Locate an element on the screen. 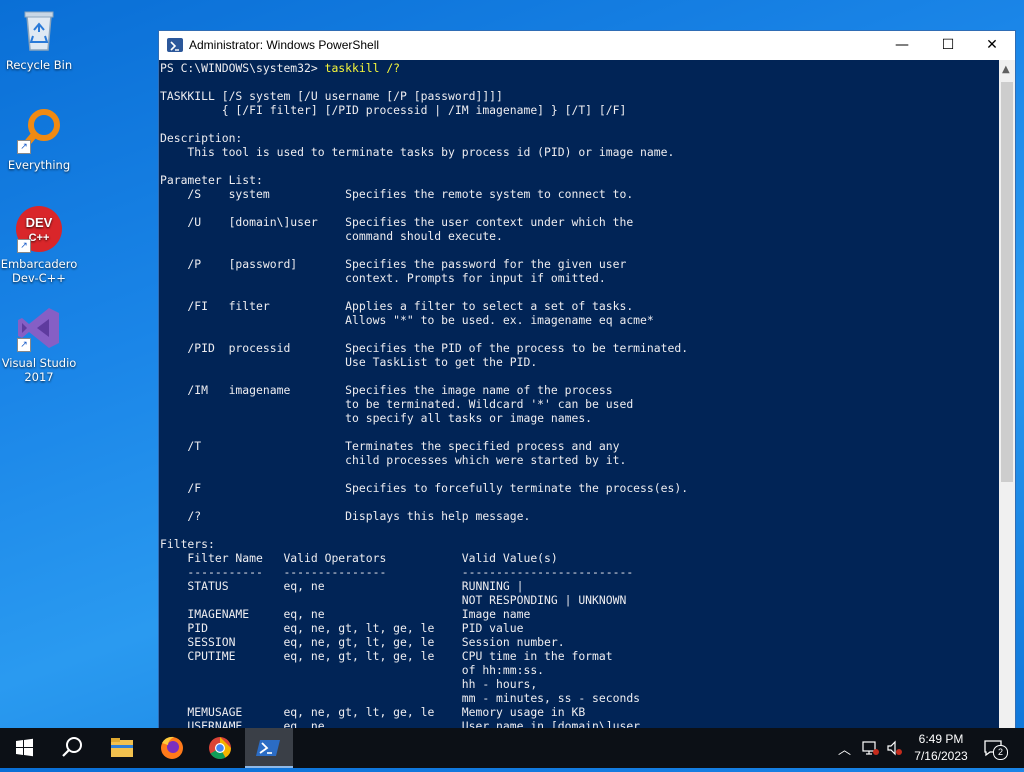  svg-text: DEV is located at coordinates (39, 222).